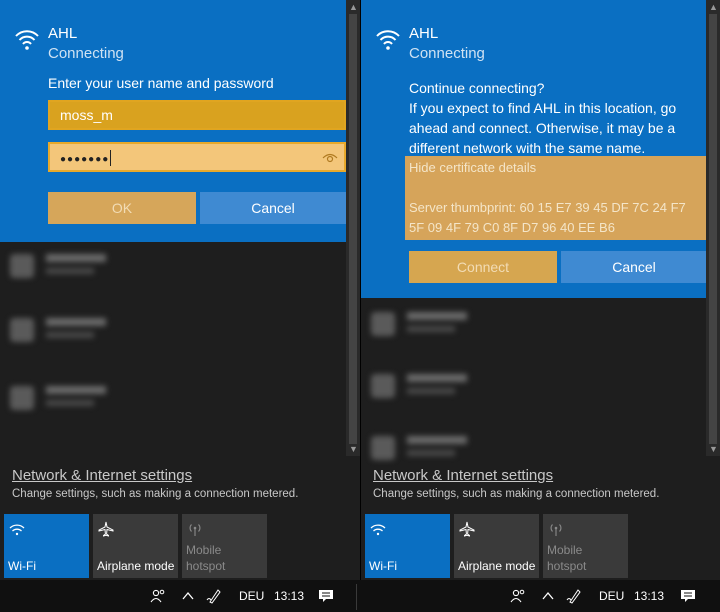 This screenshot has width=720, height=612. I want to click on hide-certificate-link: Hide certificate details, so click(556, 168).